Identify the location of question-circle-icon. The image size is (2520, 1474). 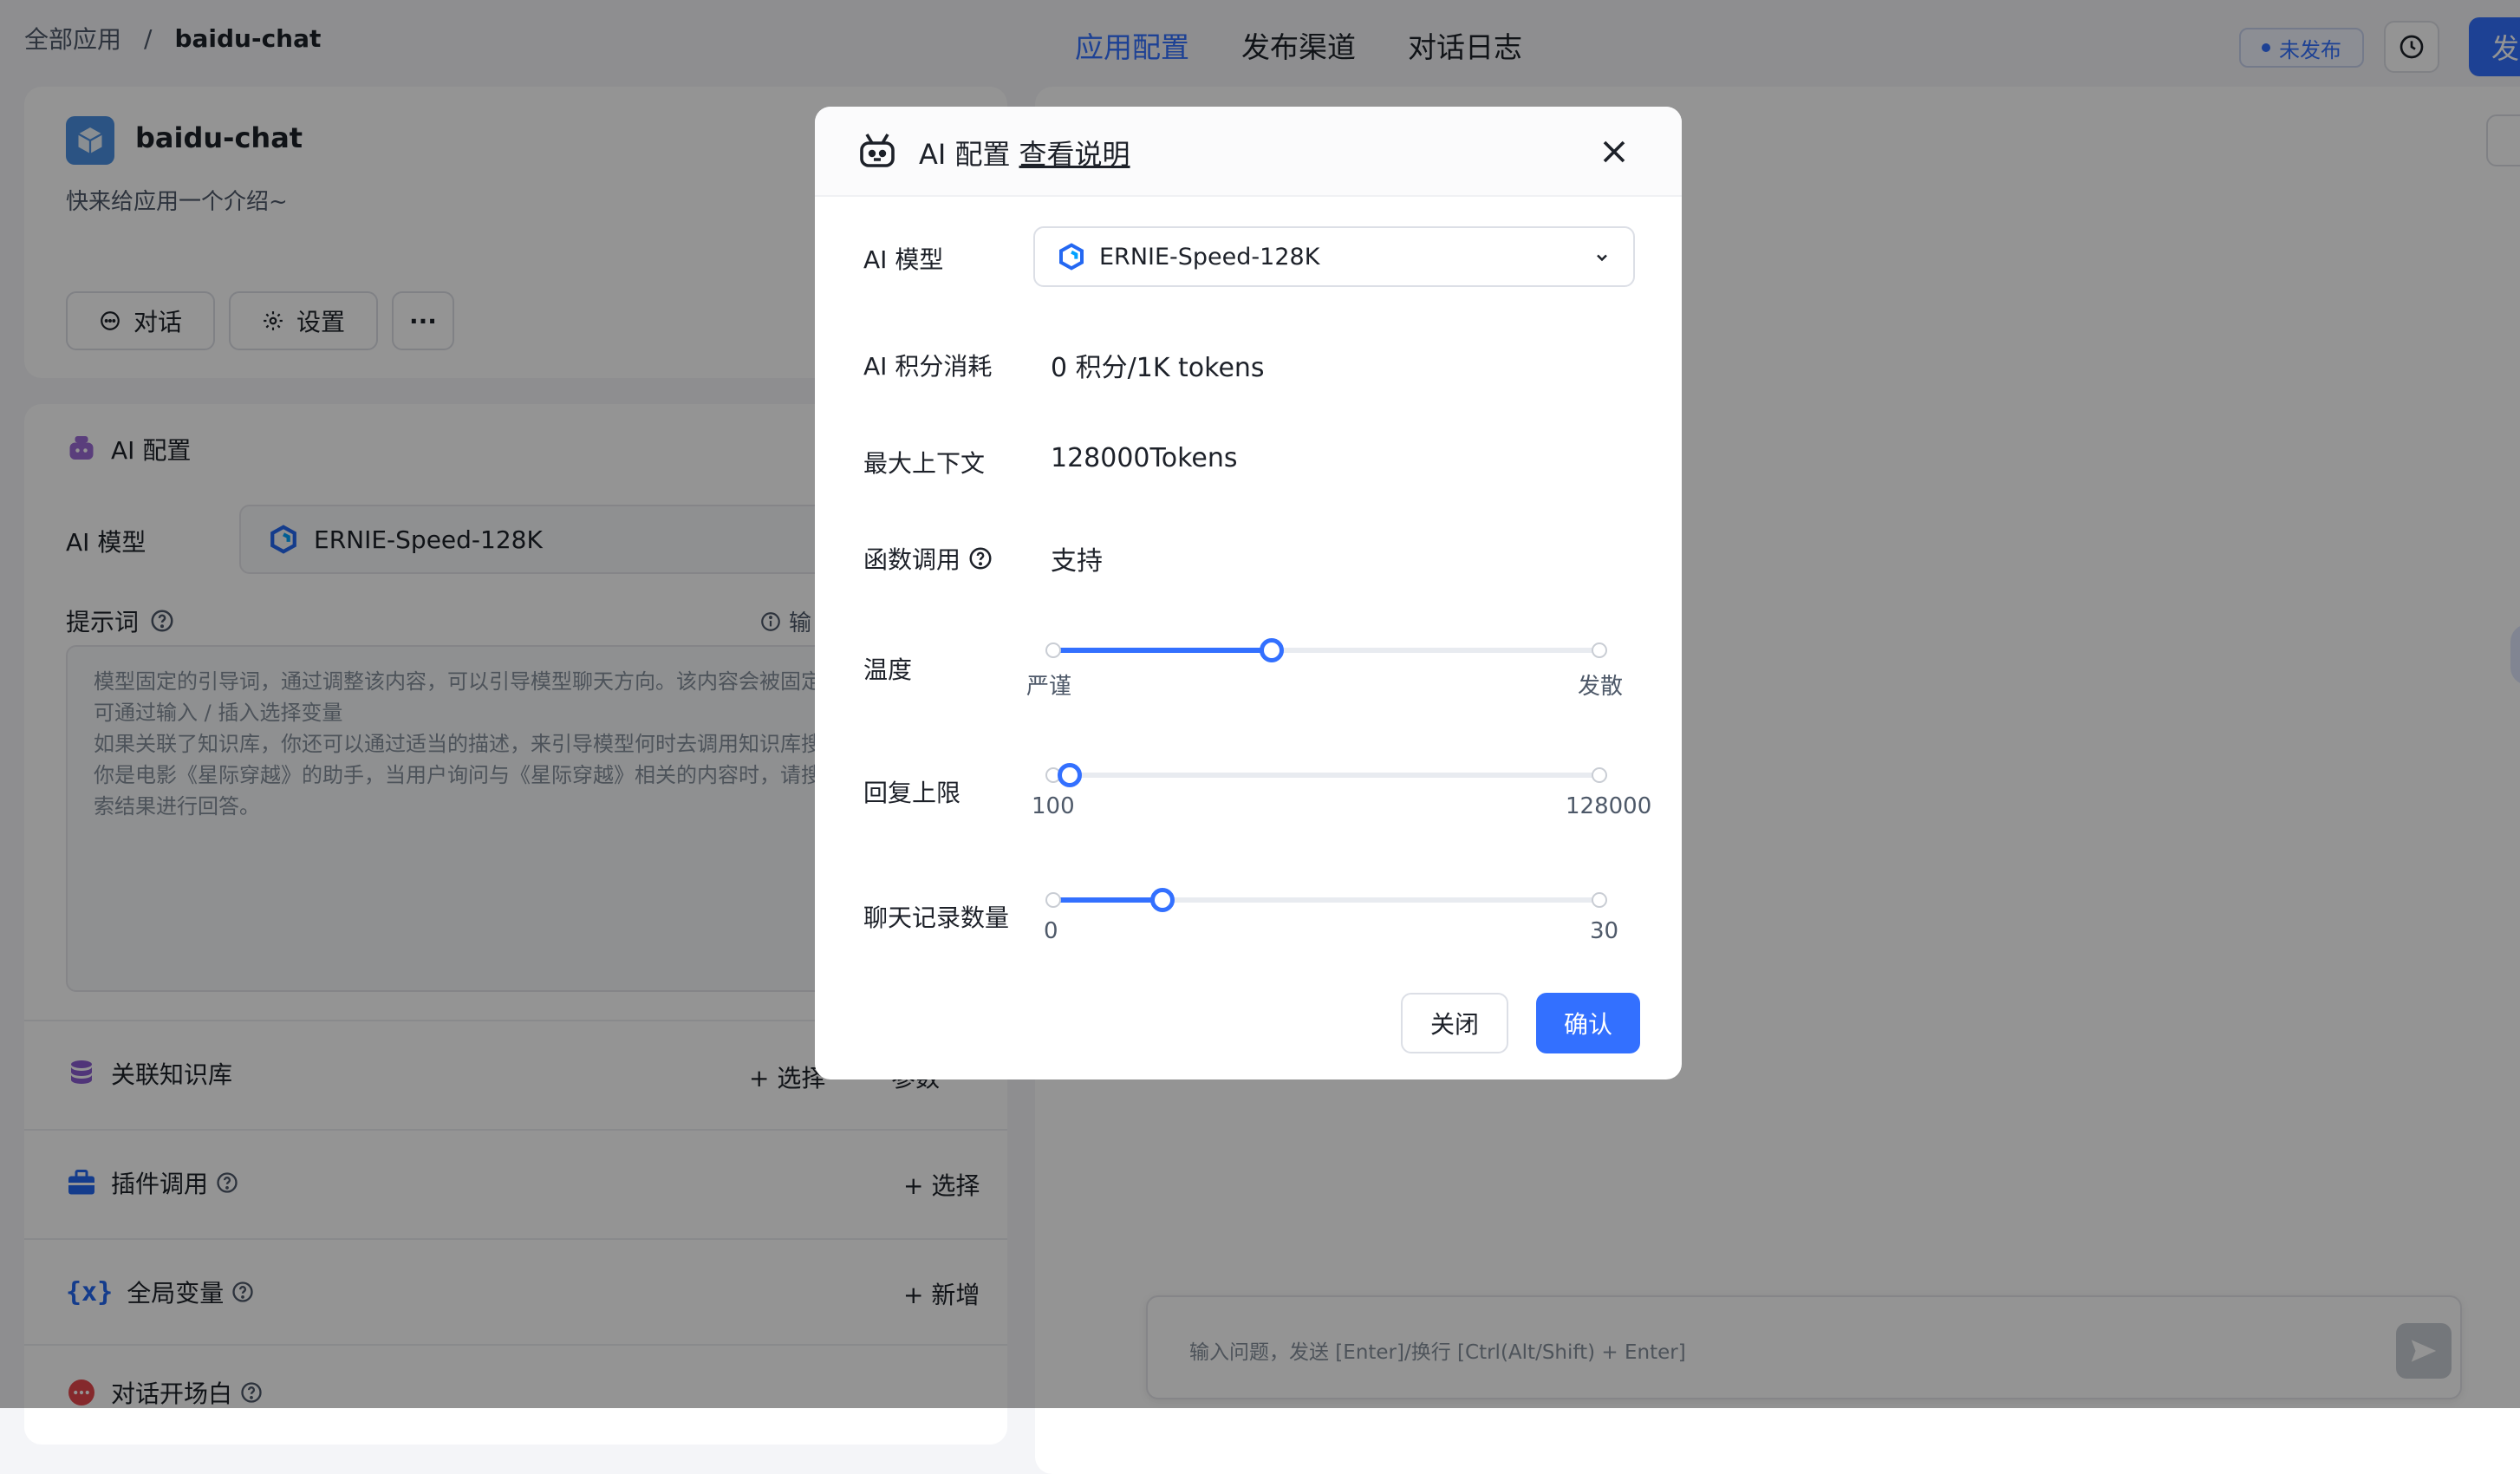
(980, 558).